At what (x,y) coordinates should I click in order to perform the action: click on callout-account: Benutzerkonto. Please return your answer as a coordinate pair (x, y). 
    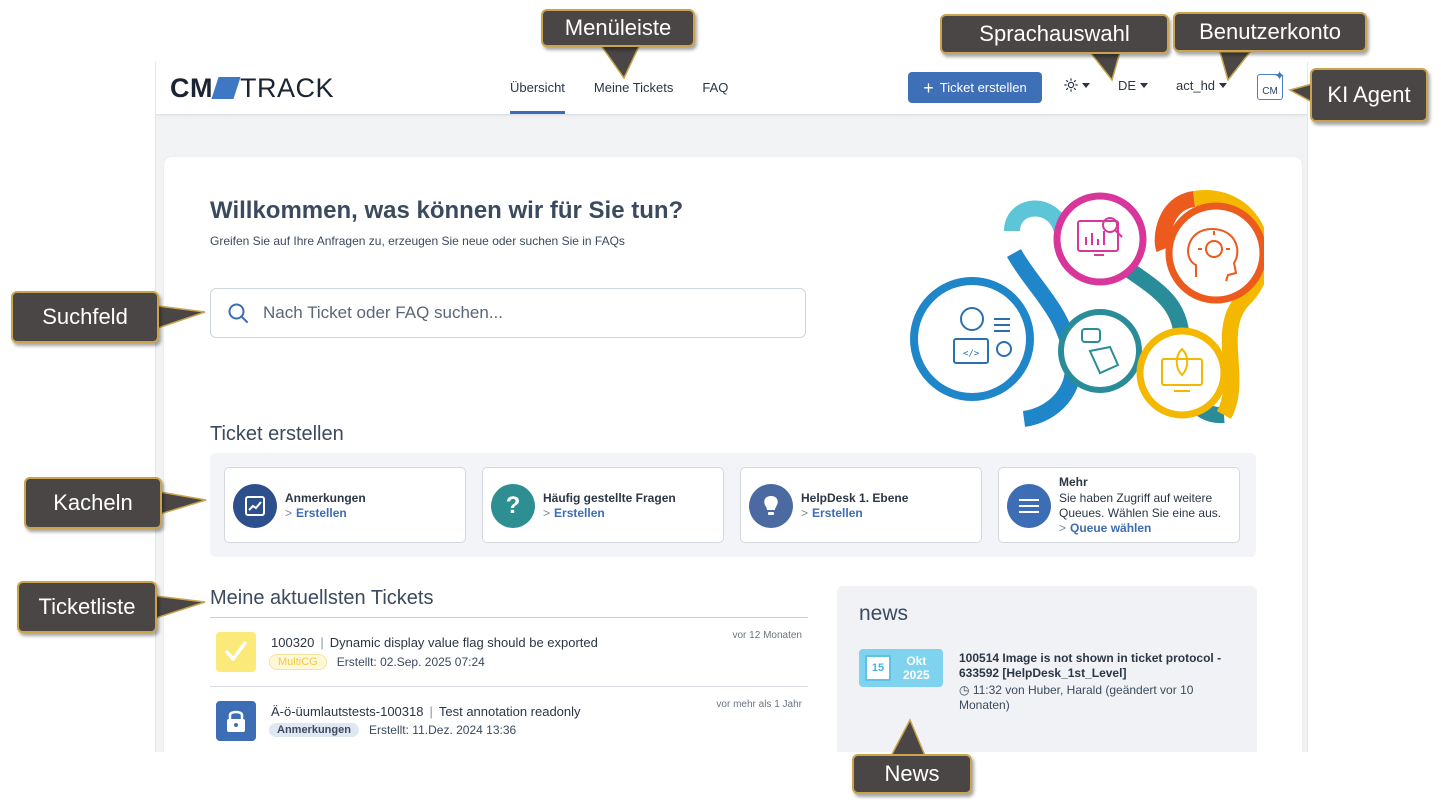
    Looking at the image, I should click on (1270, 32).